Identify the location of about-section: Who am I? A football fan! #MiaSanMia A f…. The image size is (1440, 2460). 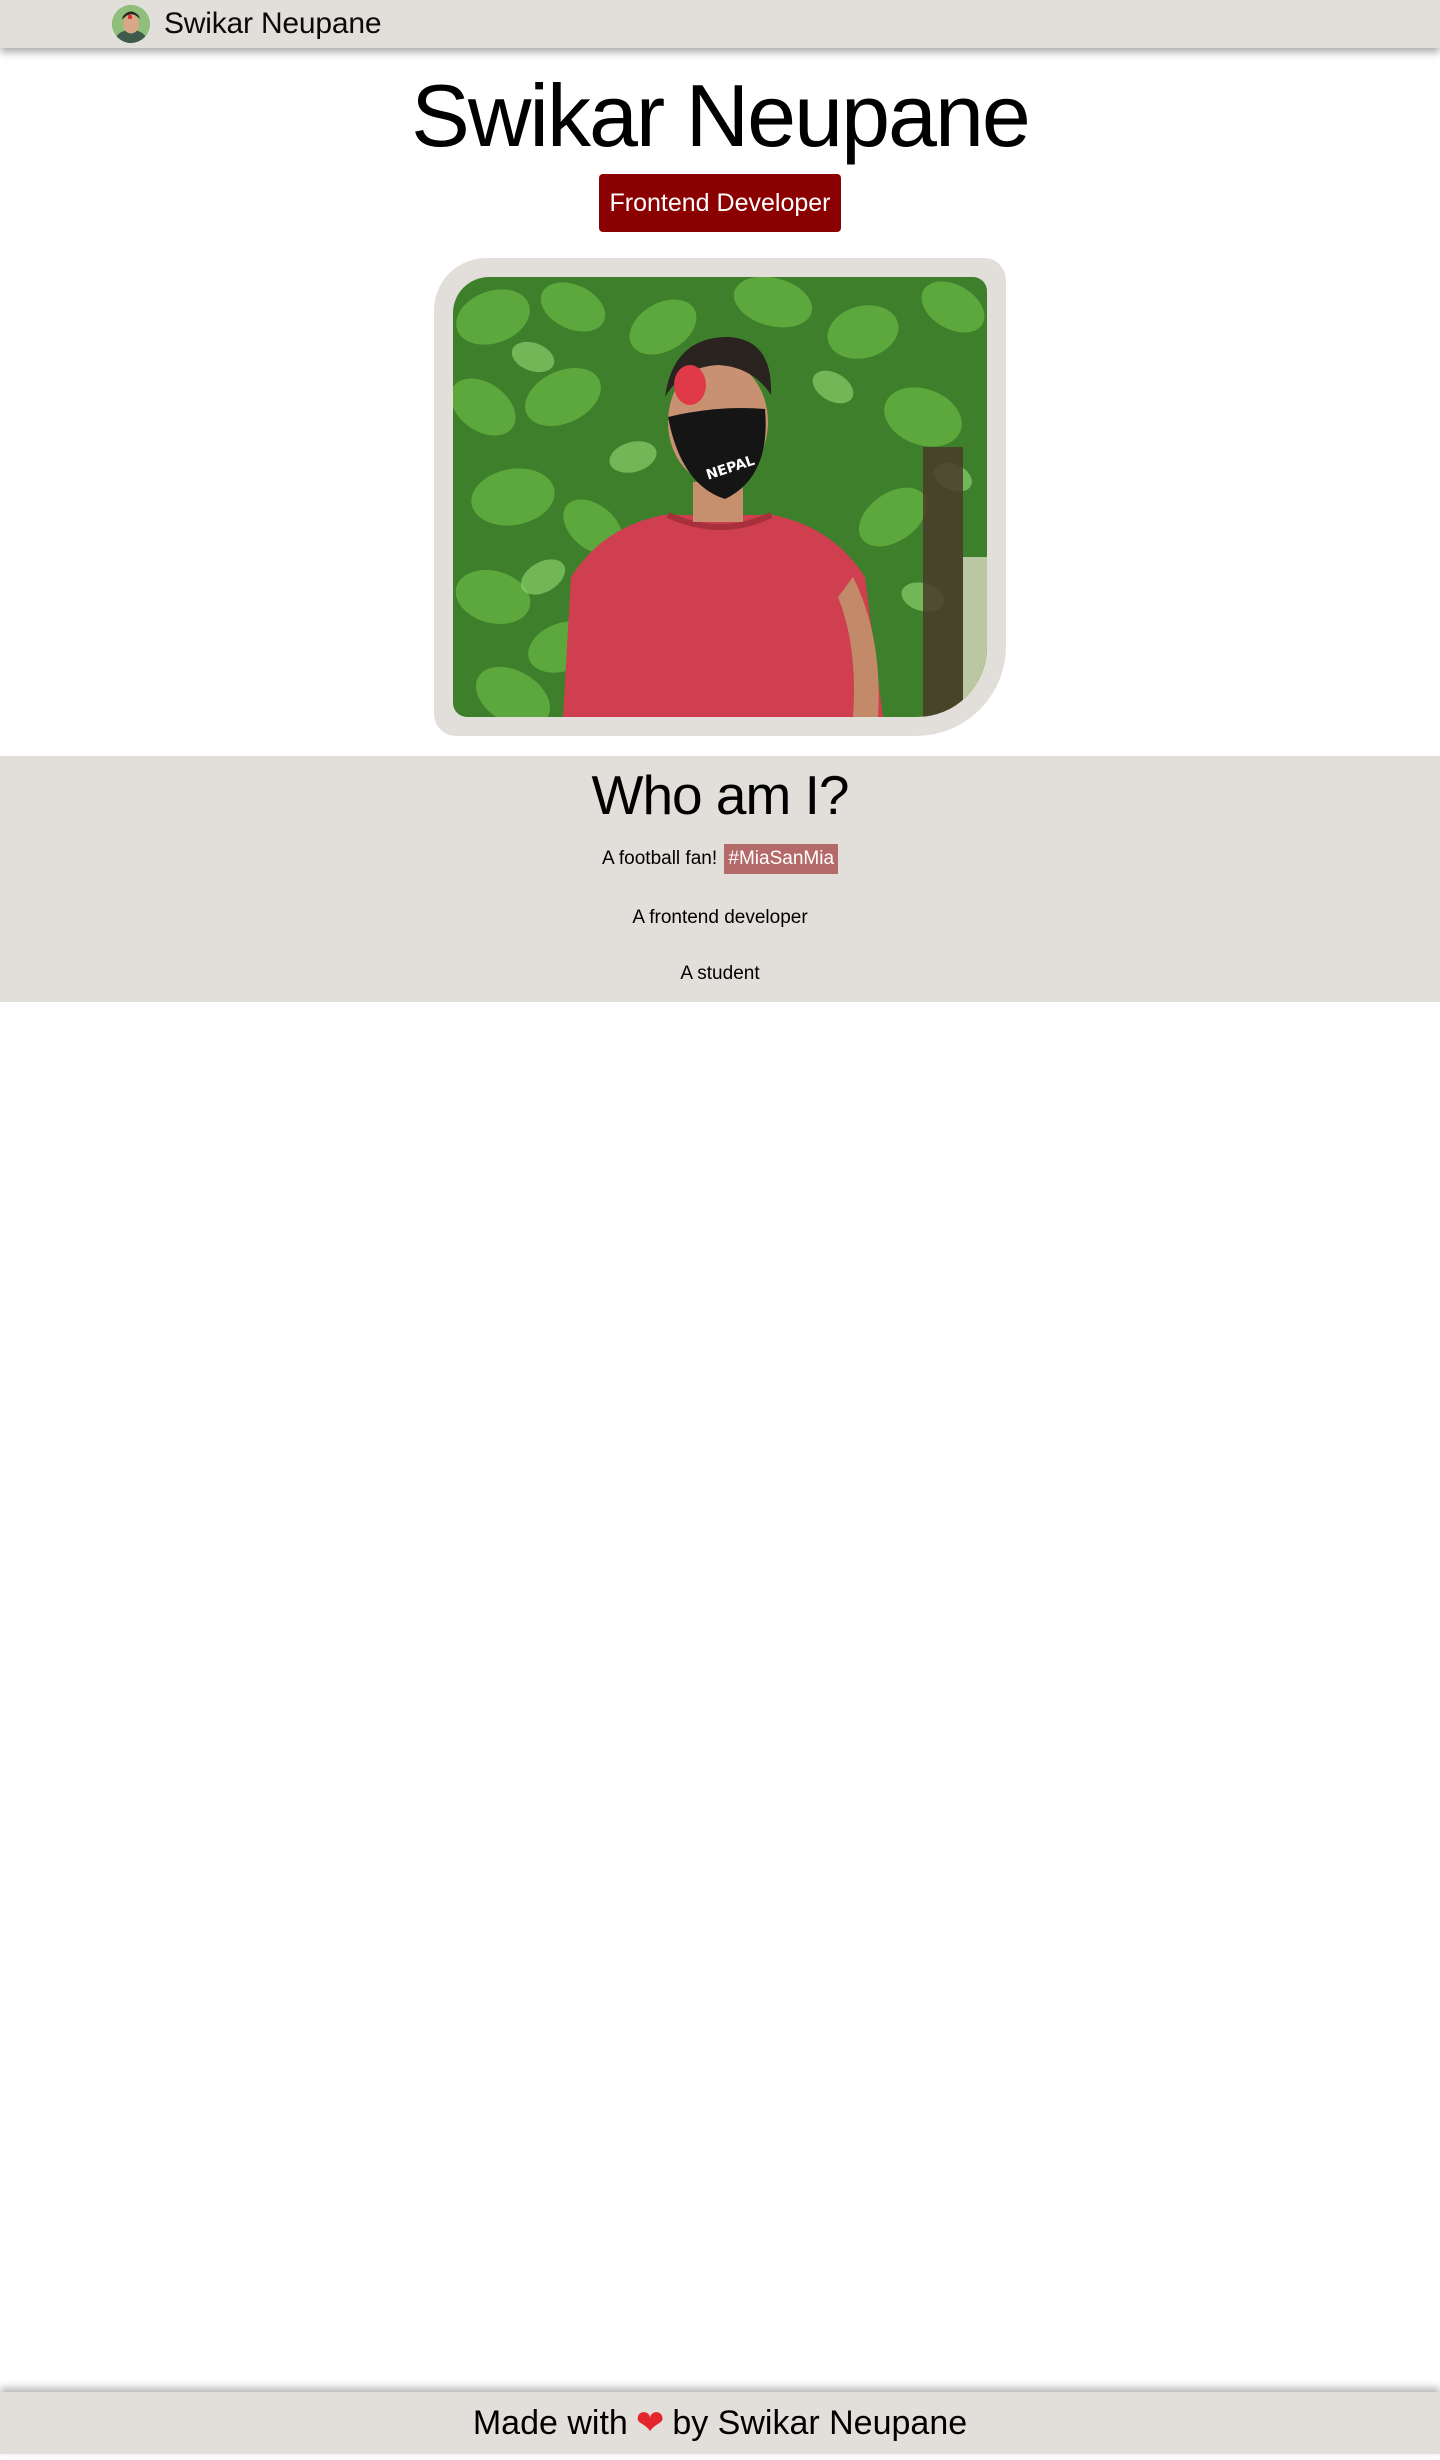
(720, 879).